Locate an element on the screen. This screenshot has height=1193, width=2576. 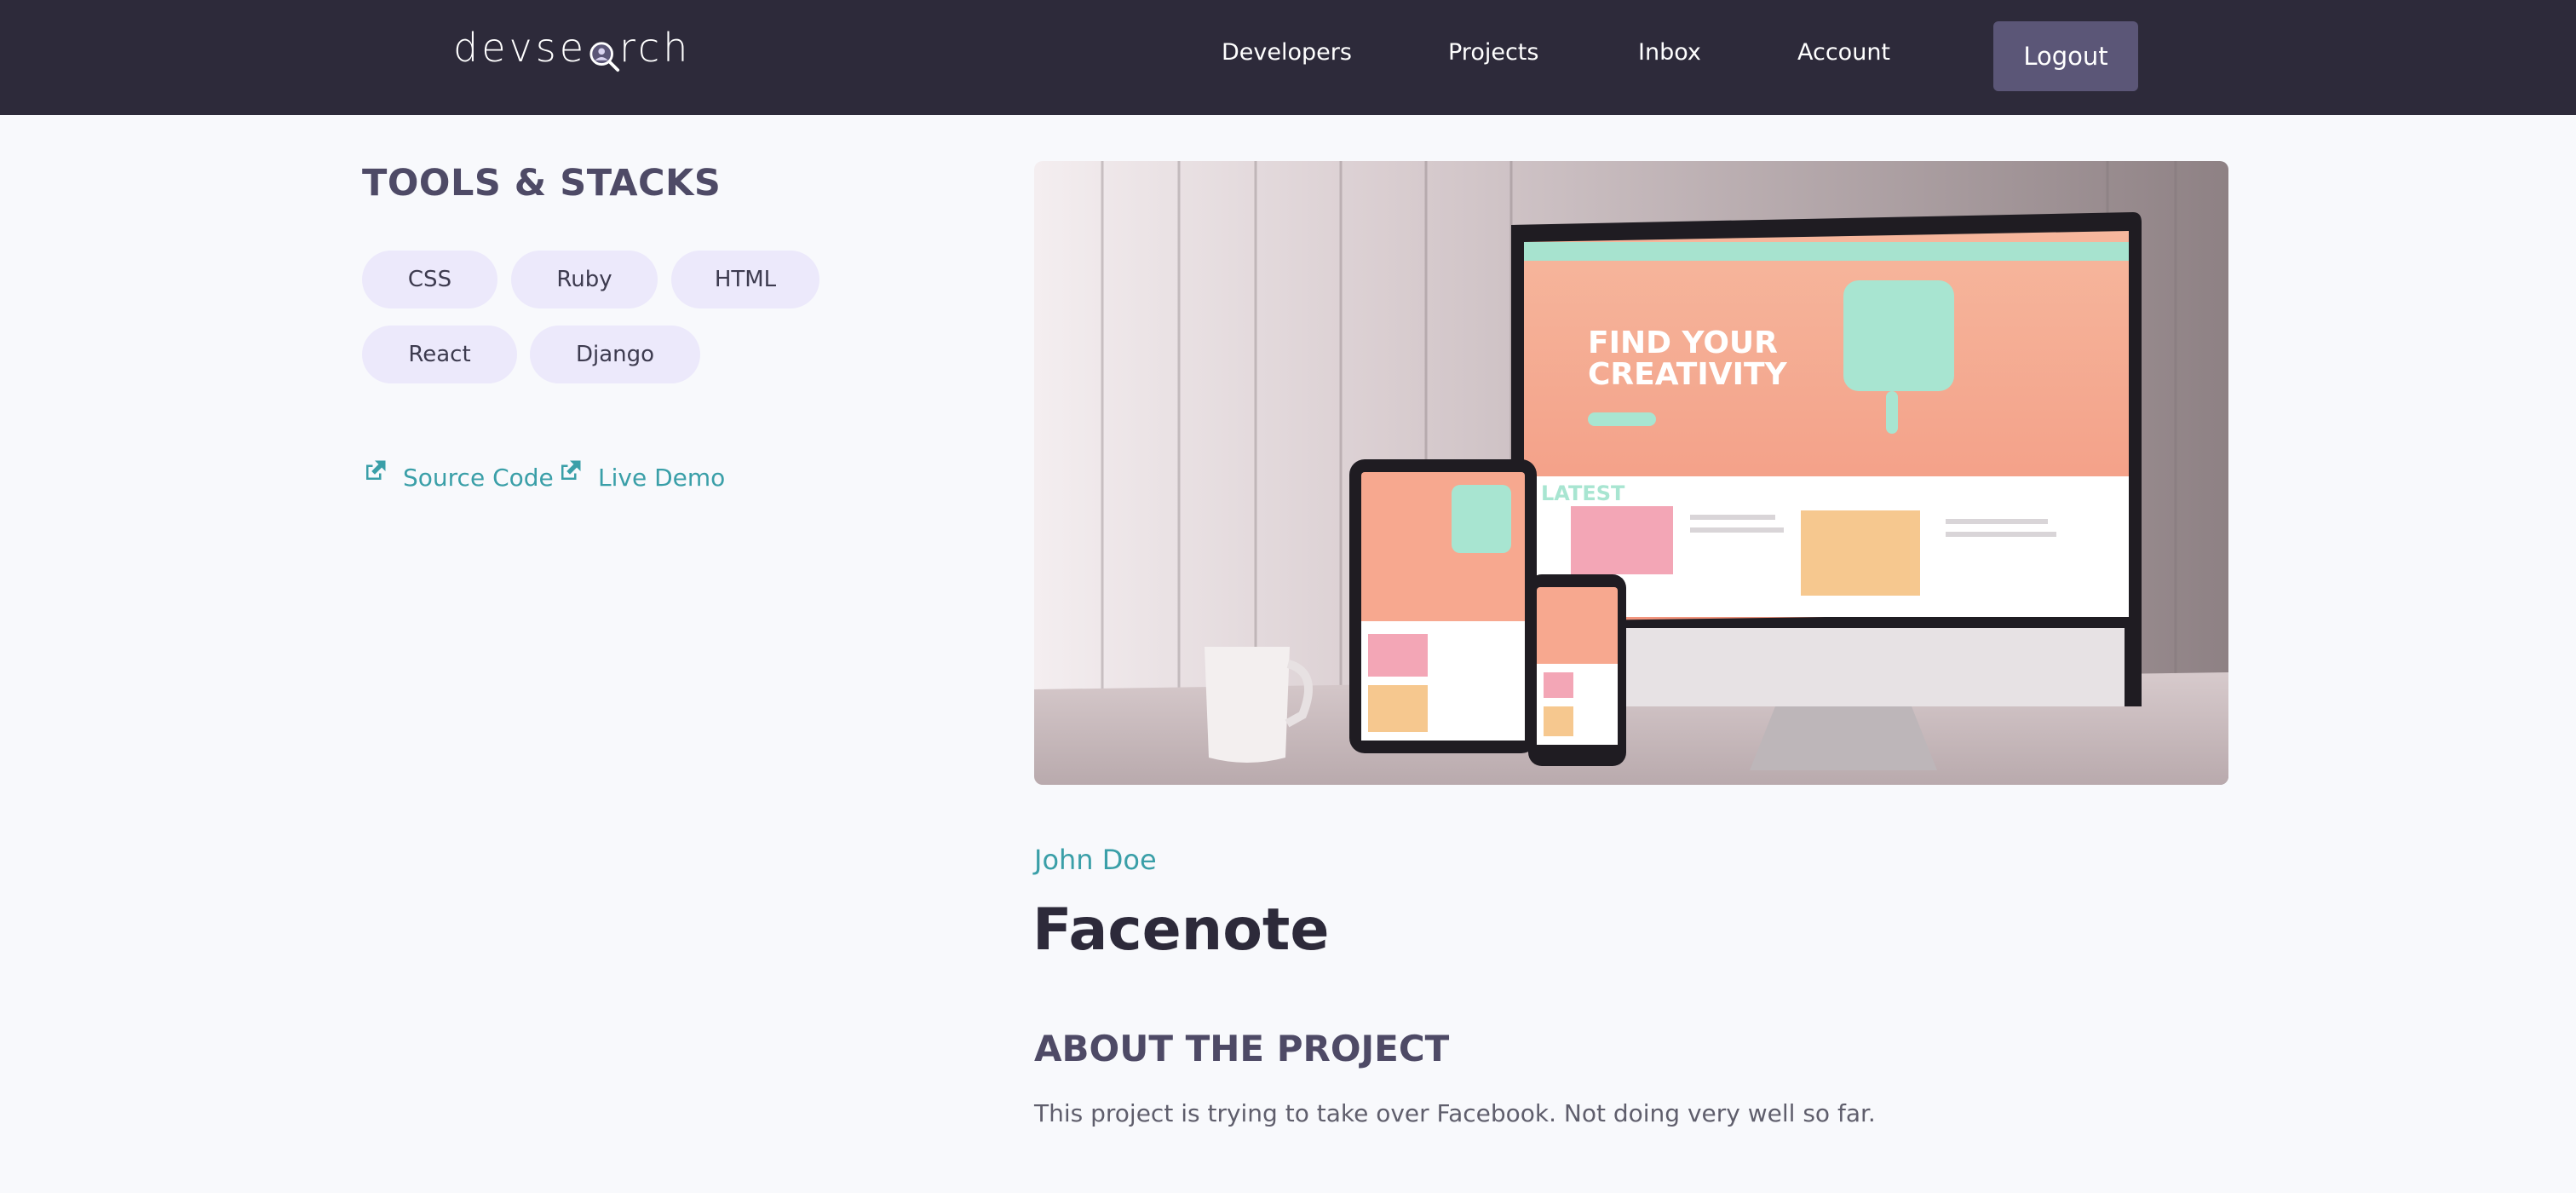
nav-developers: Developers is located at coordinates (1287, 52).